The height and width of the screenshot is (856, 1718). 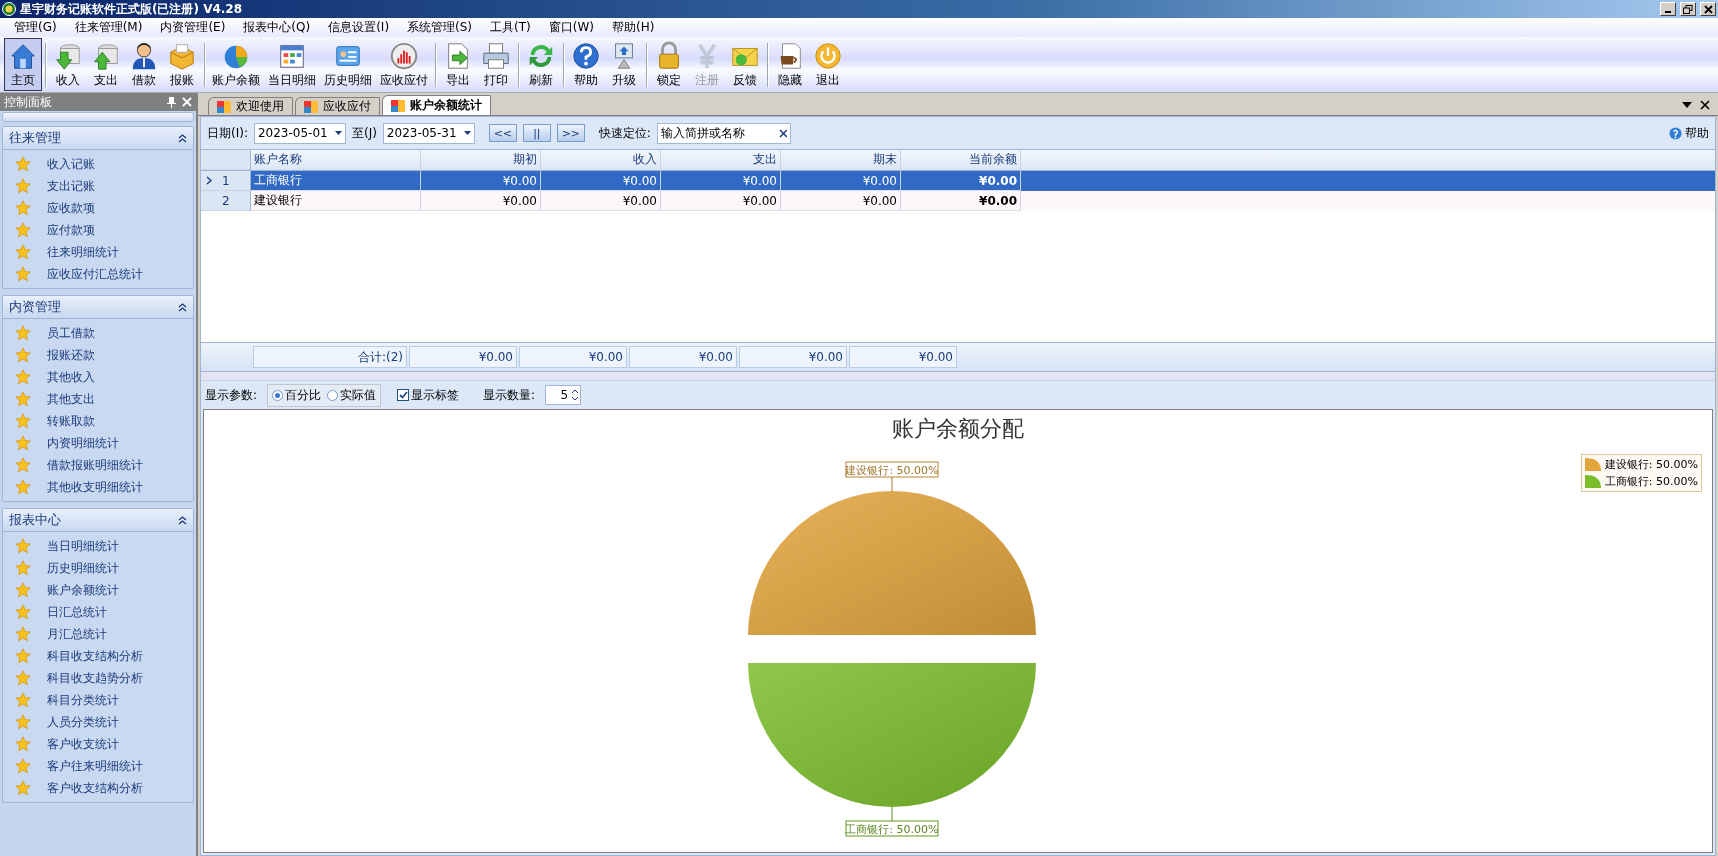 What do you see at coordinates (106, 56) in the screenshot?
I see `out-icon` at bounding box center [106, 56].